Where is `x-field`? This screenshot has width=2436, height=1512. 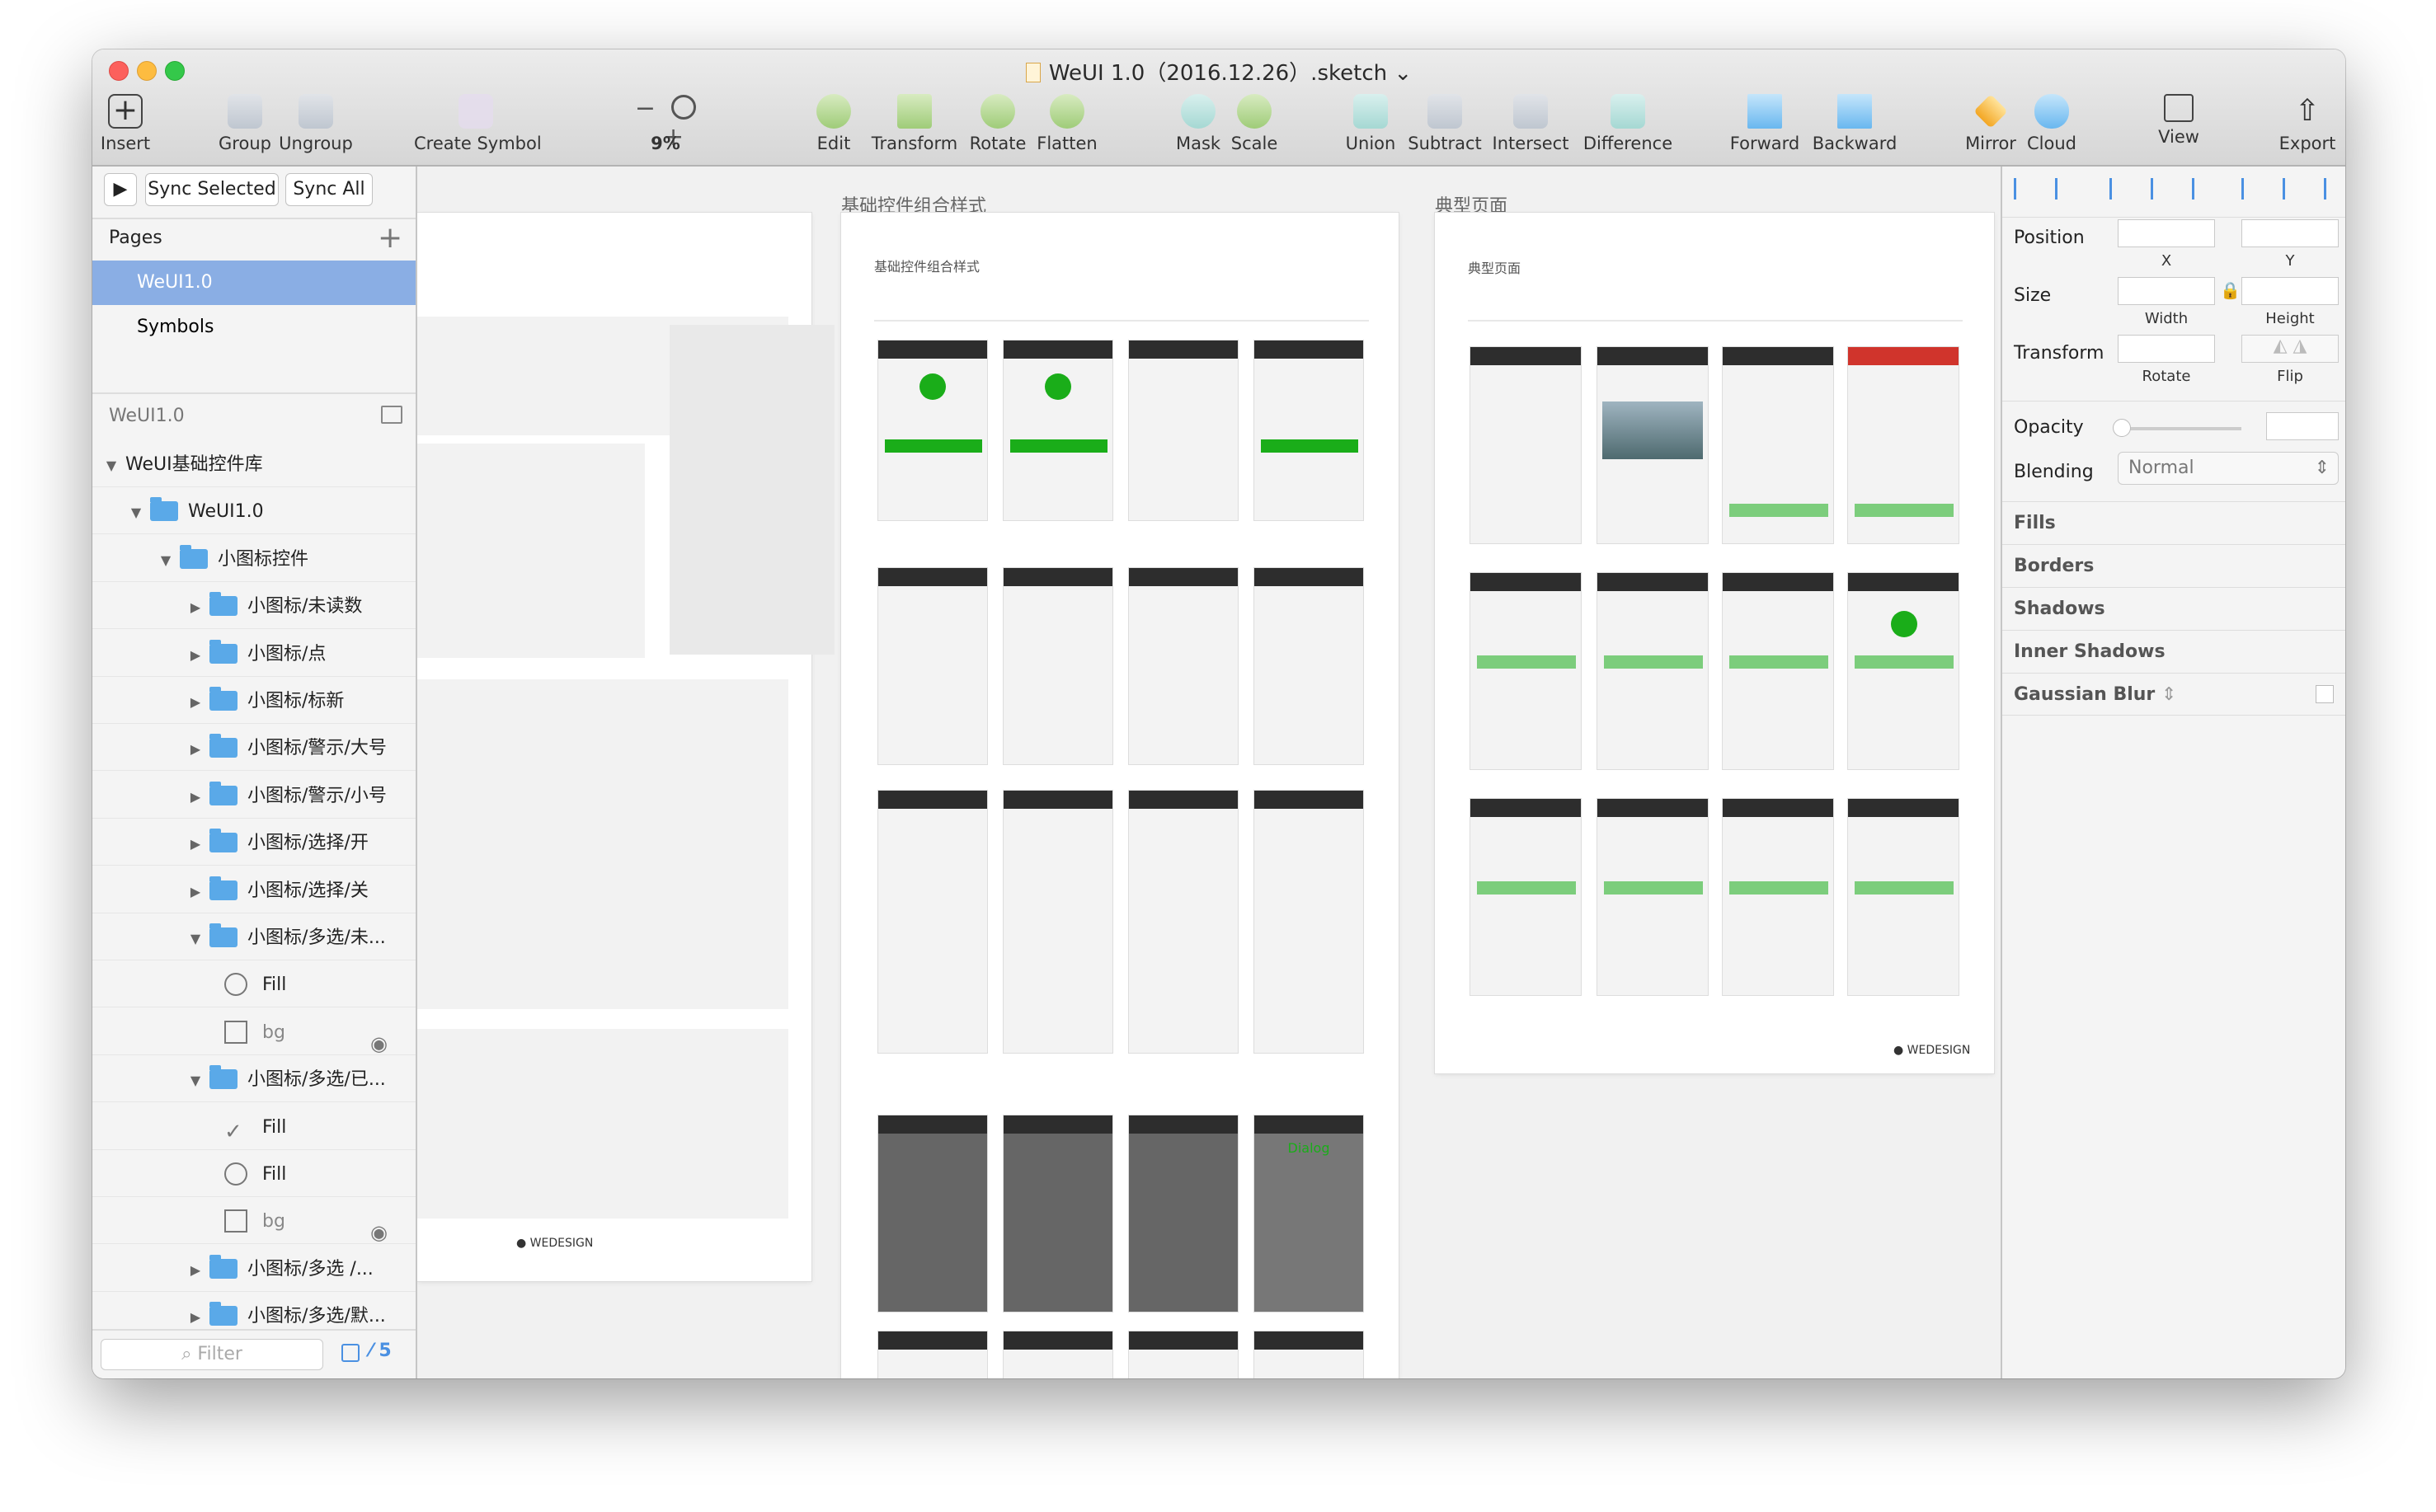
x-field is located at coordinates (2166, 233).